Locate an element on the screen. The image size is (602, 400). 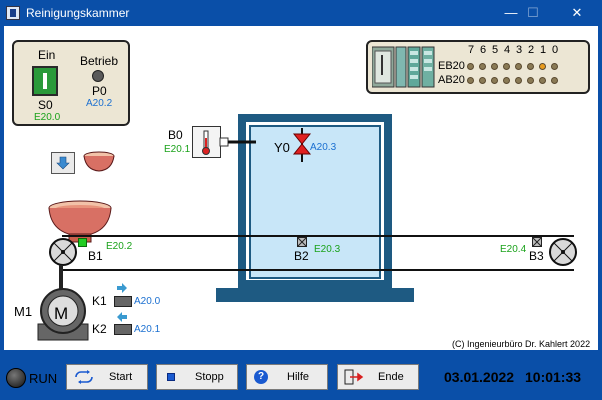
end-label: Ende is located at coordinates (391, 377).